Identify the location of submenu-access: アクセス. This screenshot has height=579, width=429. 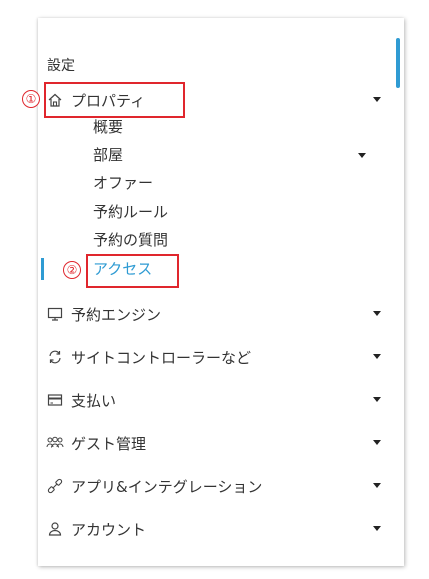
(122, 268).